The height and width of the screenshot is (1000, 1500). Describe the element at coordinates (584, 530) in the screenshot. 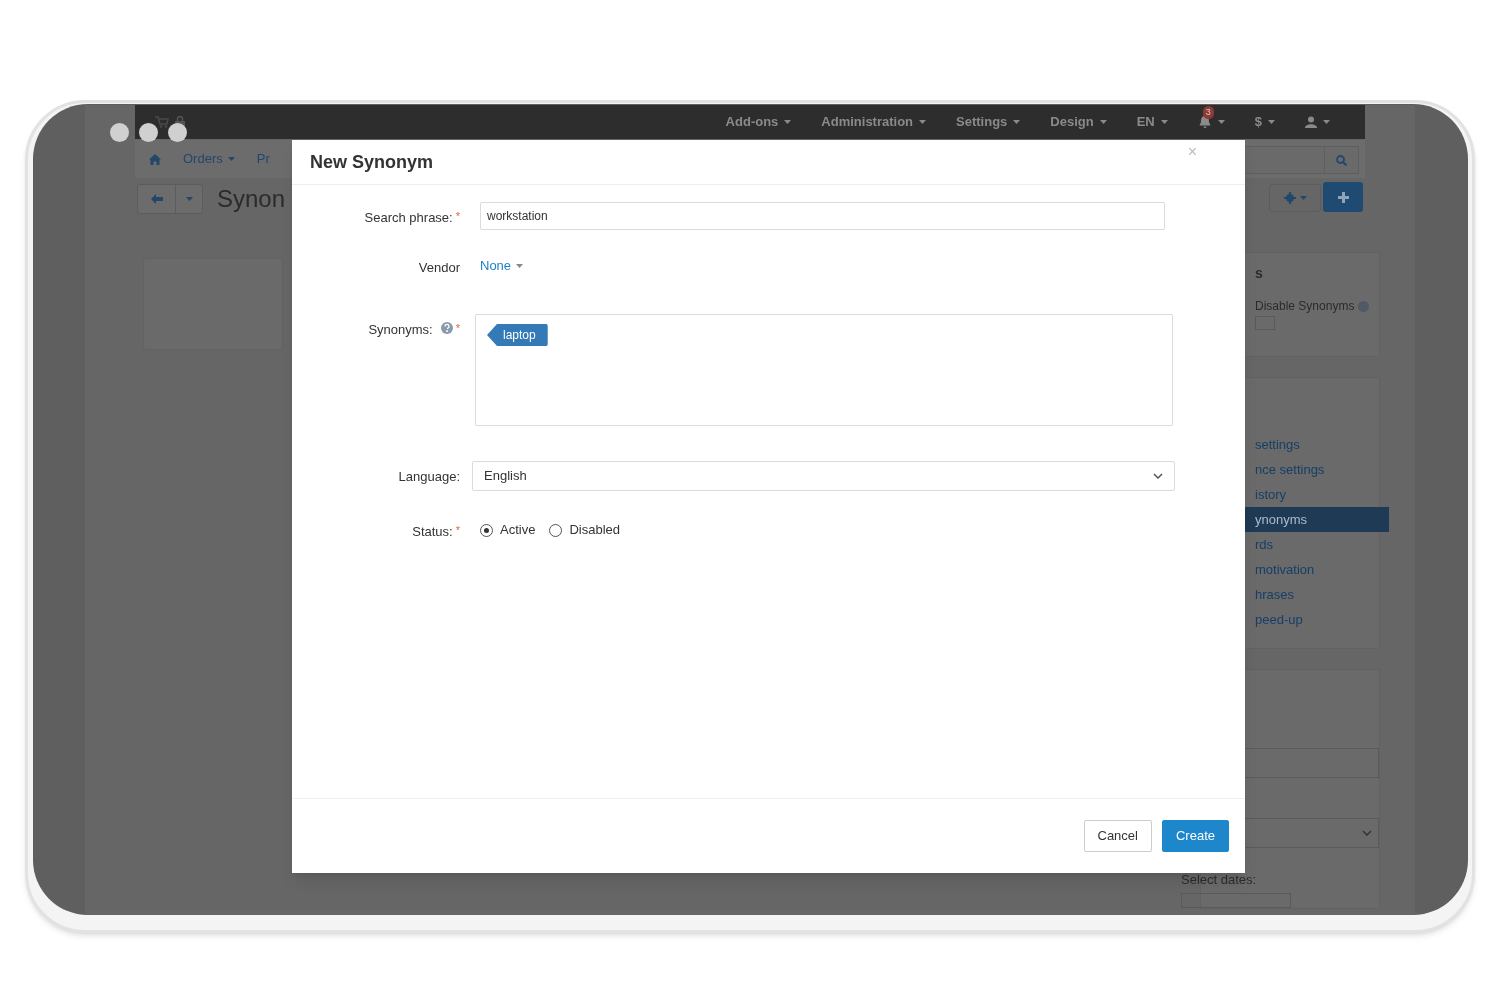

I see `radio-option: Disabled` at that location.